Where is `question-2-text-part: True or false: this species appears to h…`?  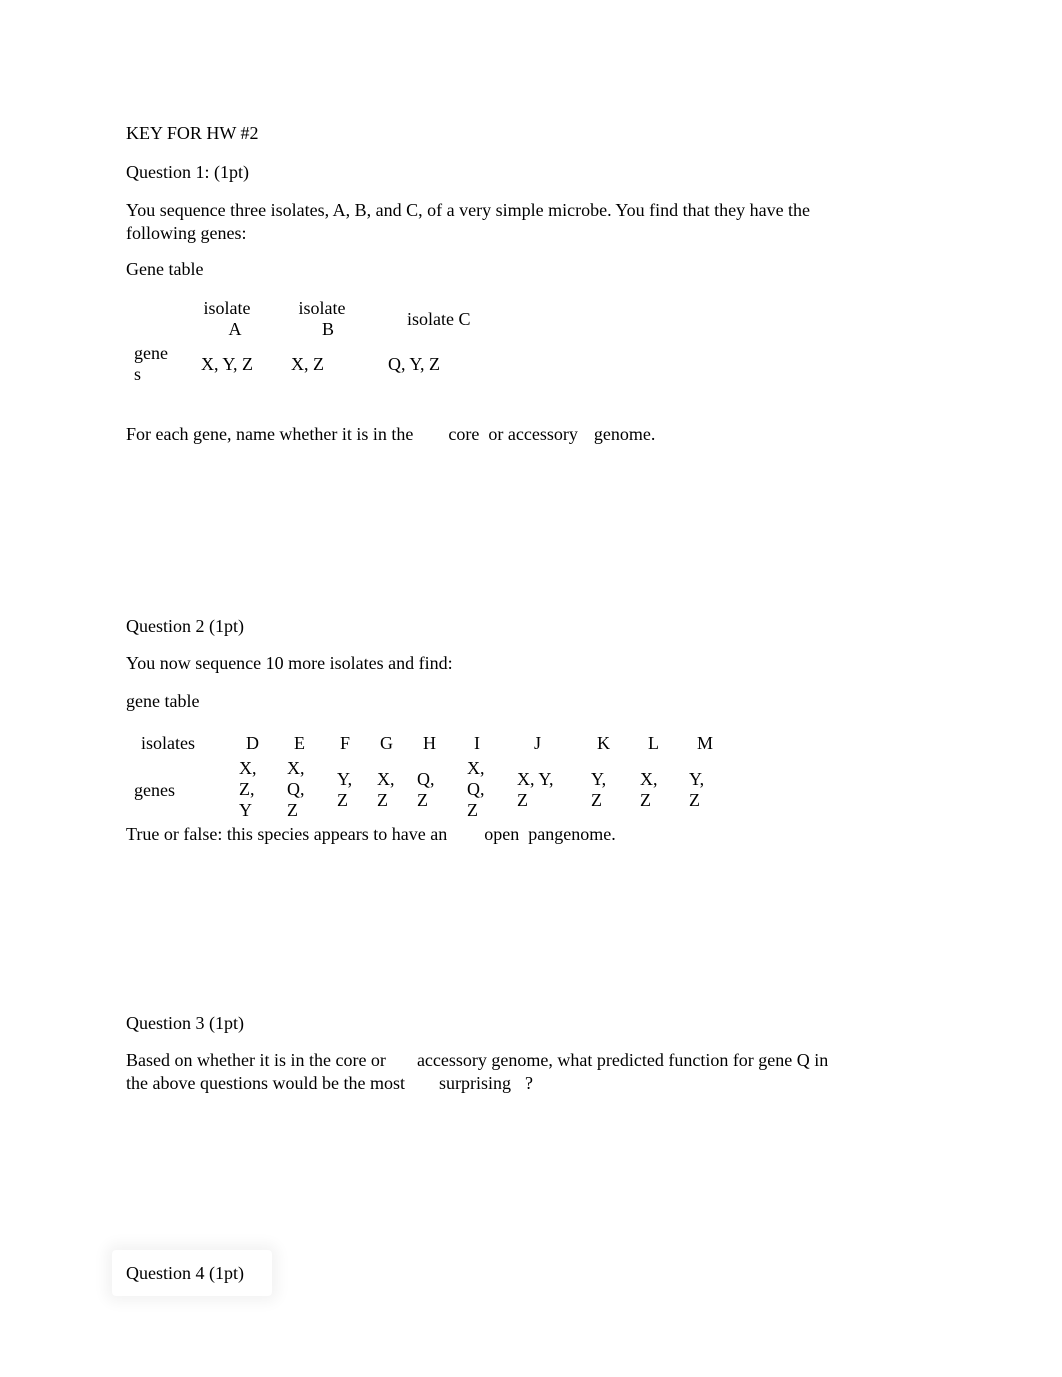
question-2-text-part: True or false: this species appears to h… is located at coordinates (287, 834).